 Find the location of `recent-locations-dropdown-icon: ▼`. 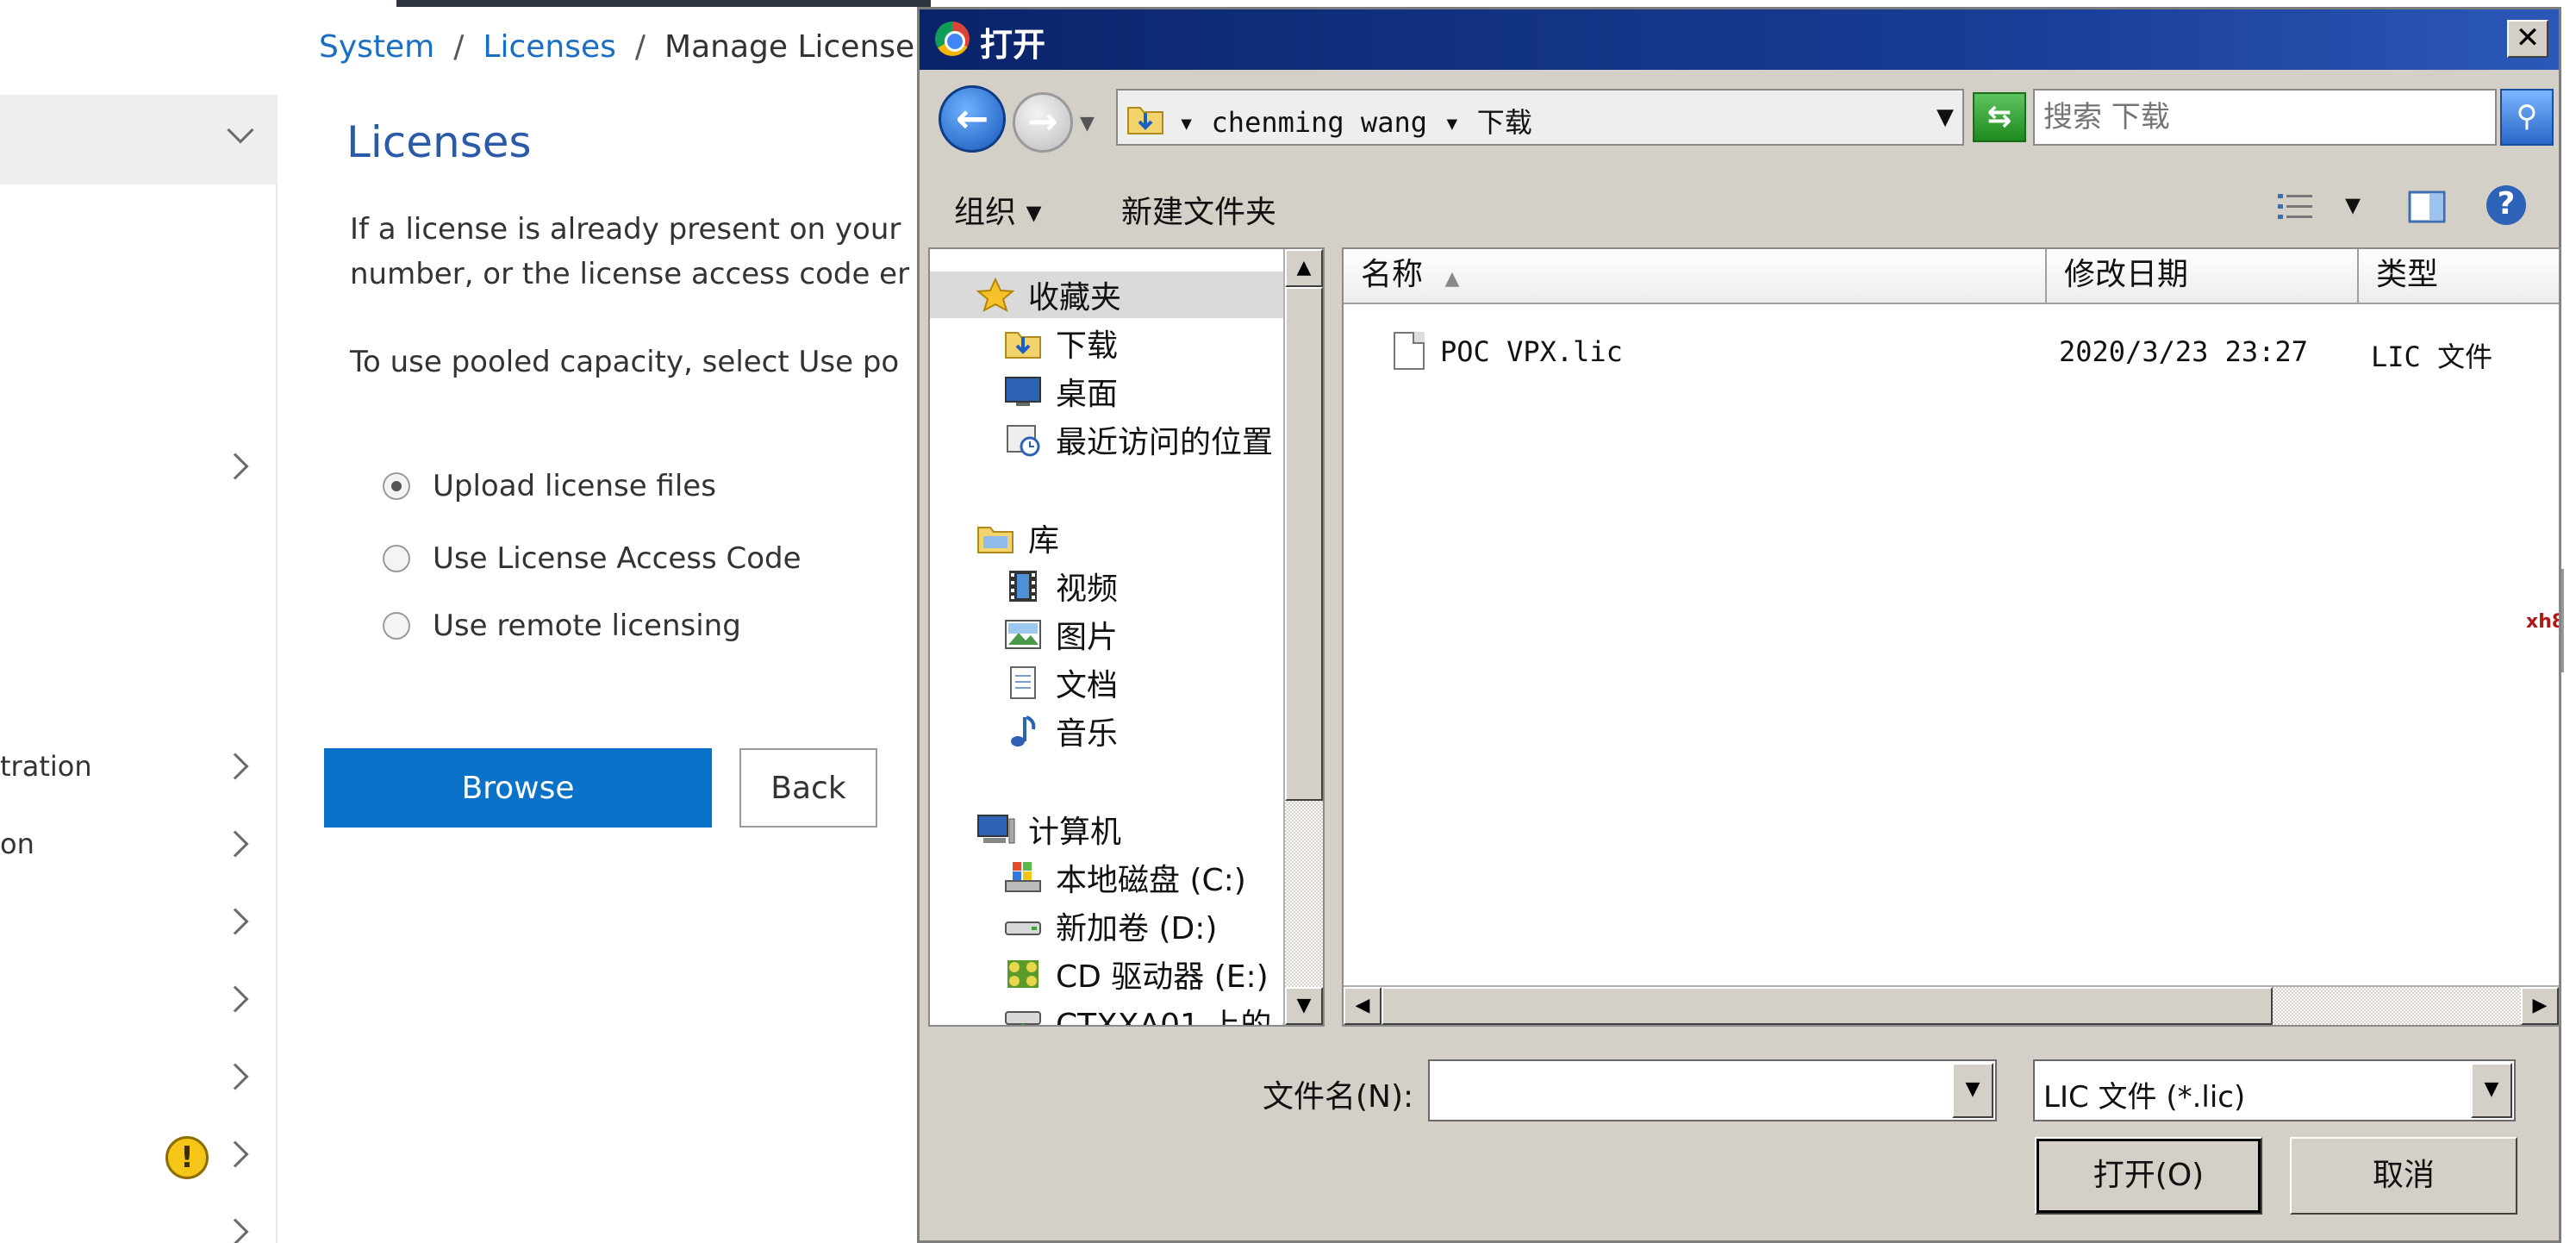

recent-locations-dropdown-icon: ▼ is located at coordinates (1087, 123).